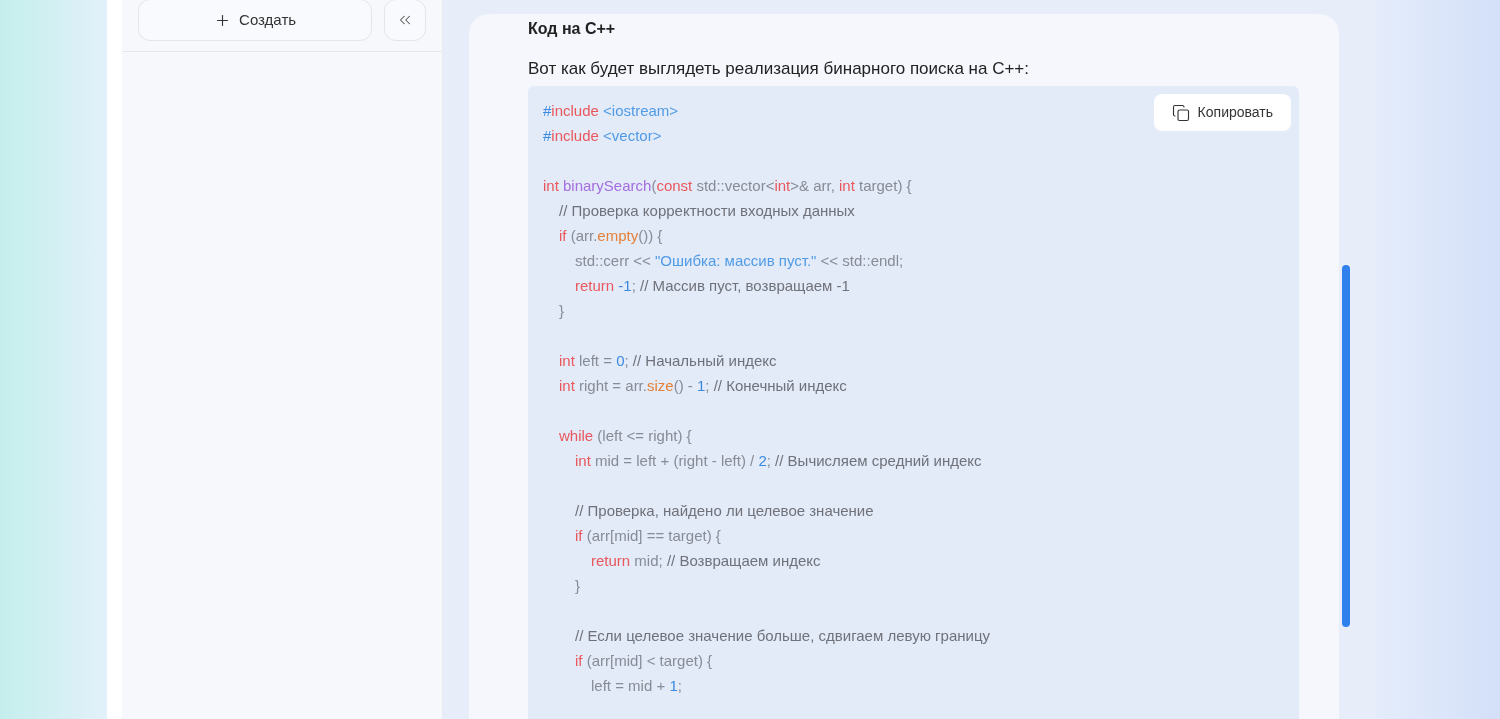 The width and height of the screenshot is (1500, 719). I want to click on code-line: int right = arr.size() - 1; // Конечный индекс, so click(703, 386).